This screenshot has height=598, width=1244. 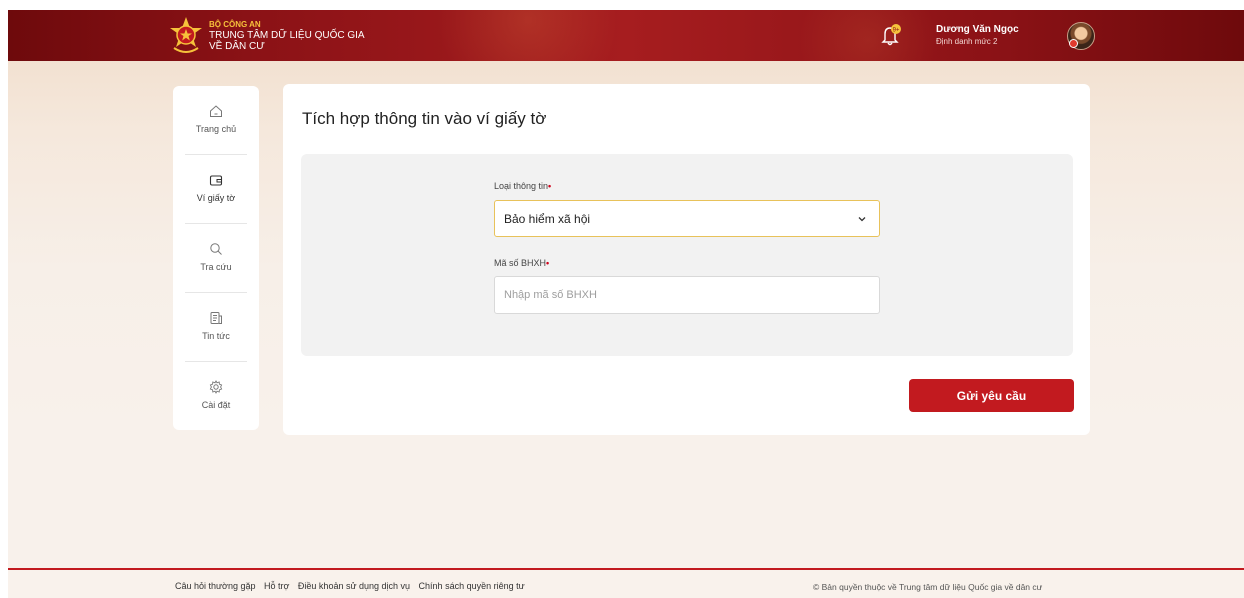 I want to click on bhxh-code-input, so click(x=687, y=295).